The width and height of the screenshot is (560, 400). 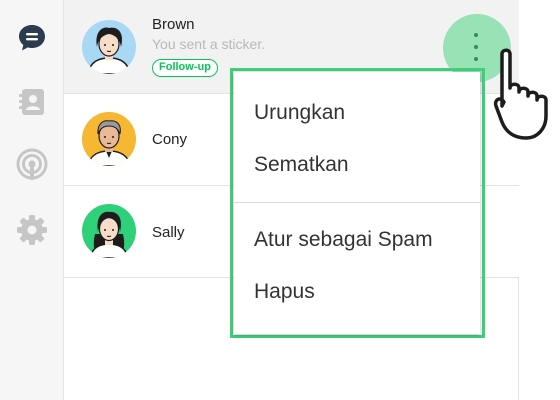 I want to click on sidebar-item-broadcast, so click(x=32, y=164).